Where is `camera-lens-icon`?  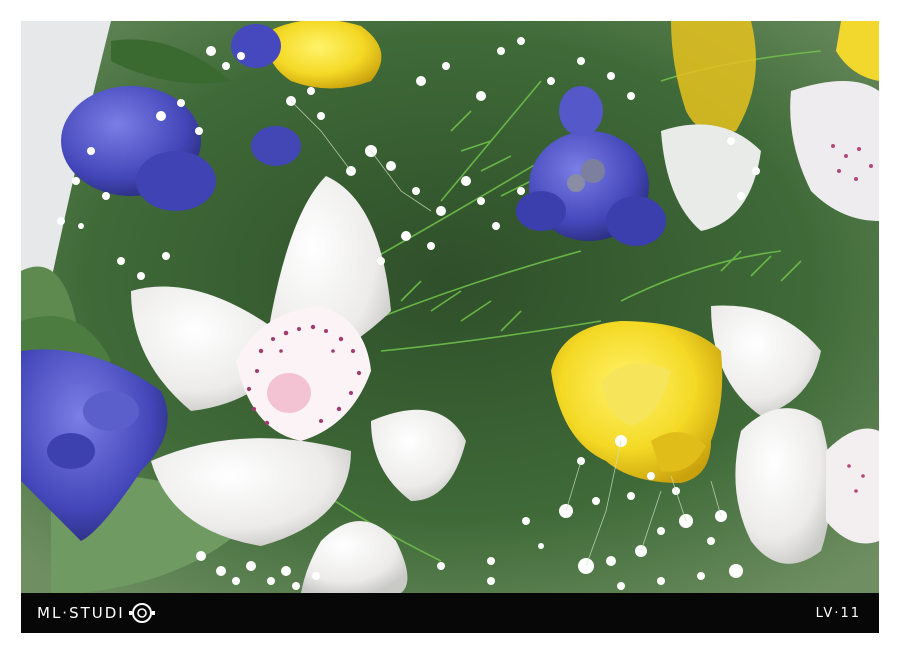 camera-lens-icon is located at coordinates (141, 613).